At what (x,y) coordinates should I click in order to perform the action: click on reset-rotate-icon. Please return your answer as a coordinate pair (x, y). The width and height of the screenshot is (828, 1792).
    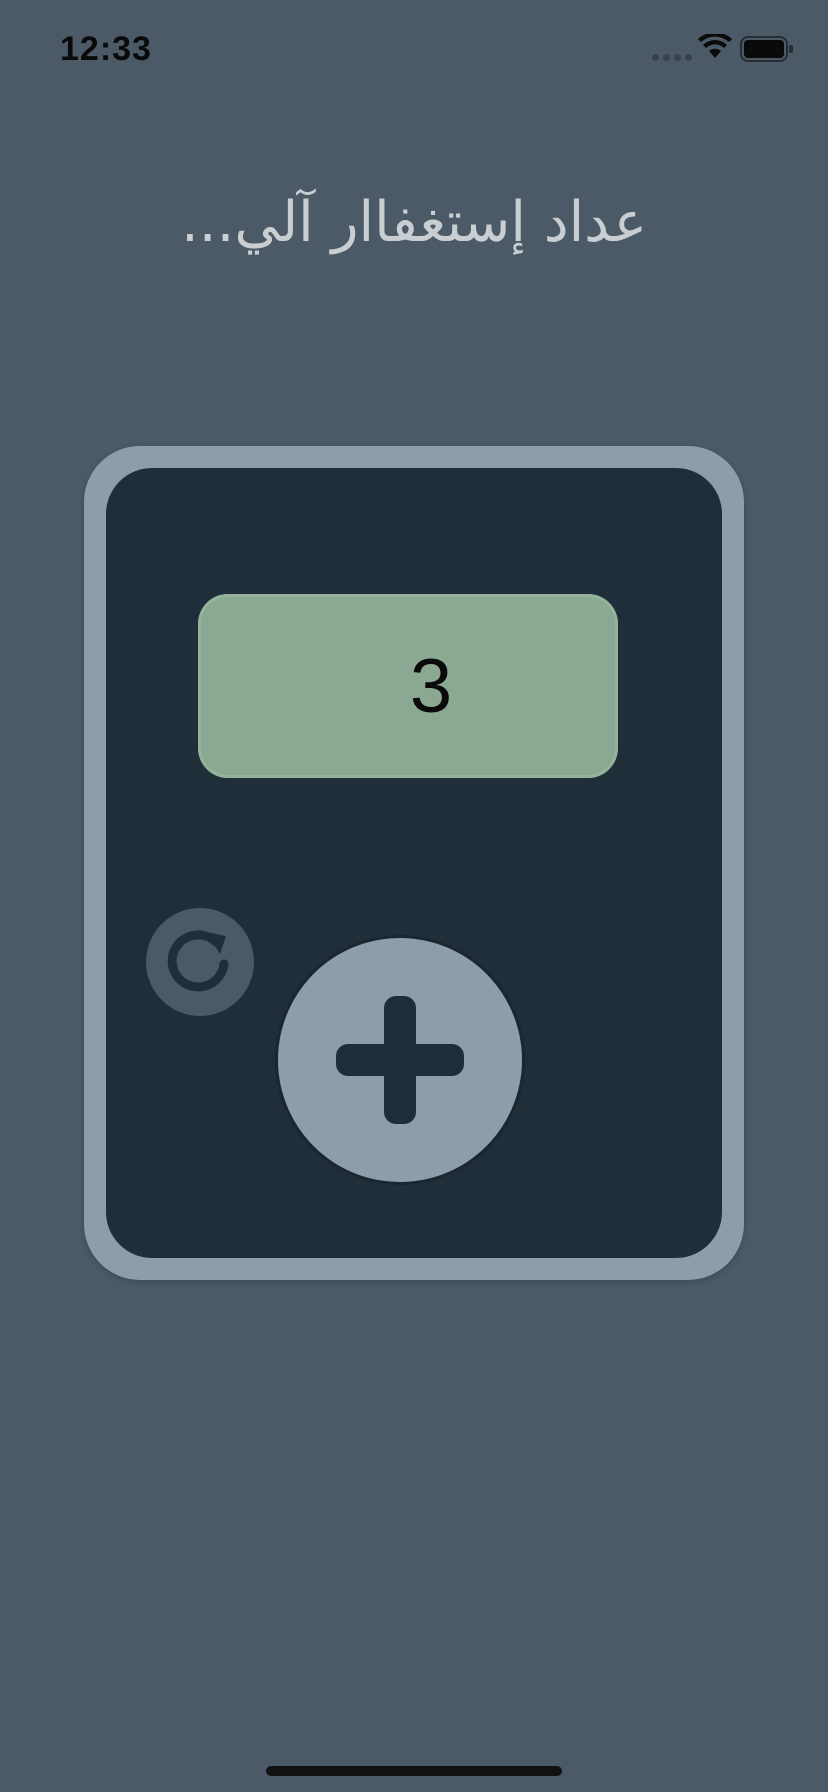
    Looking at the image, I should click on (198, 961).